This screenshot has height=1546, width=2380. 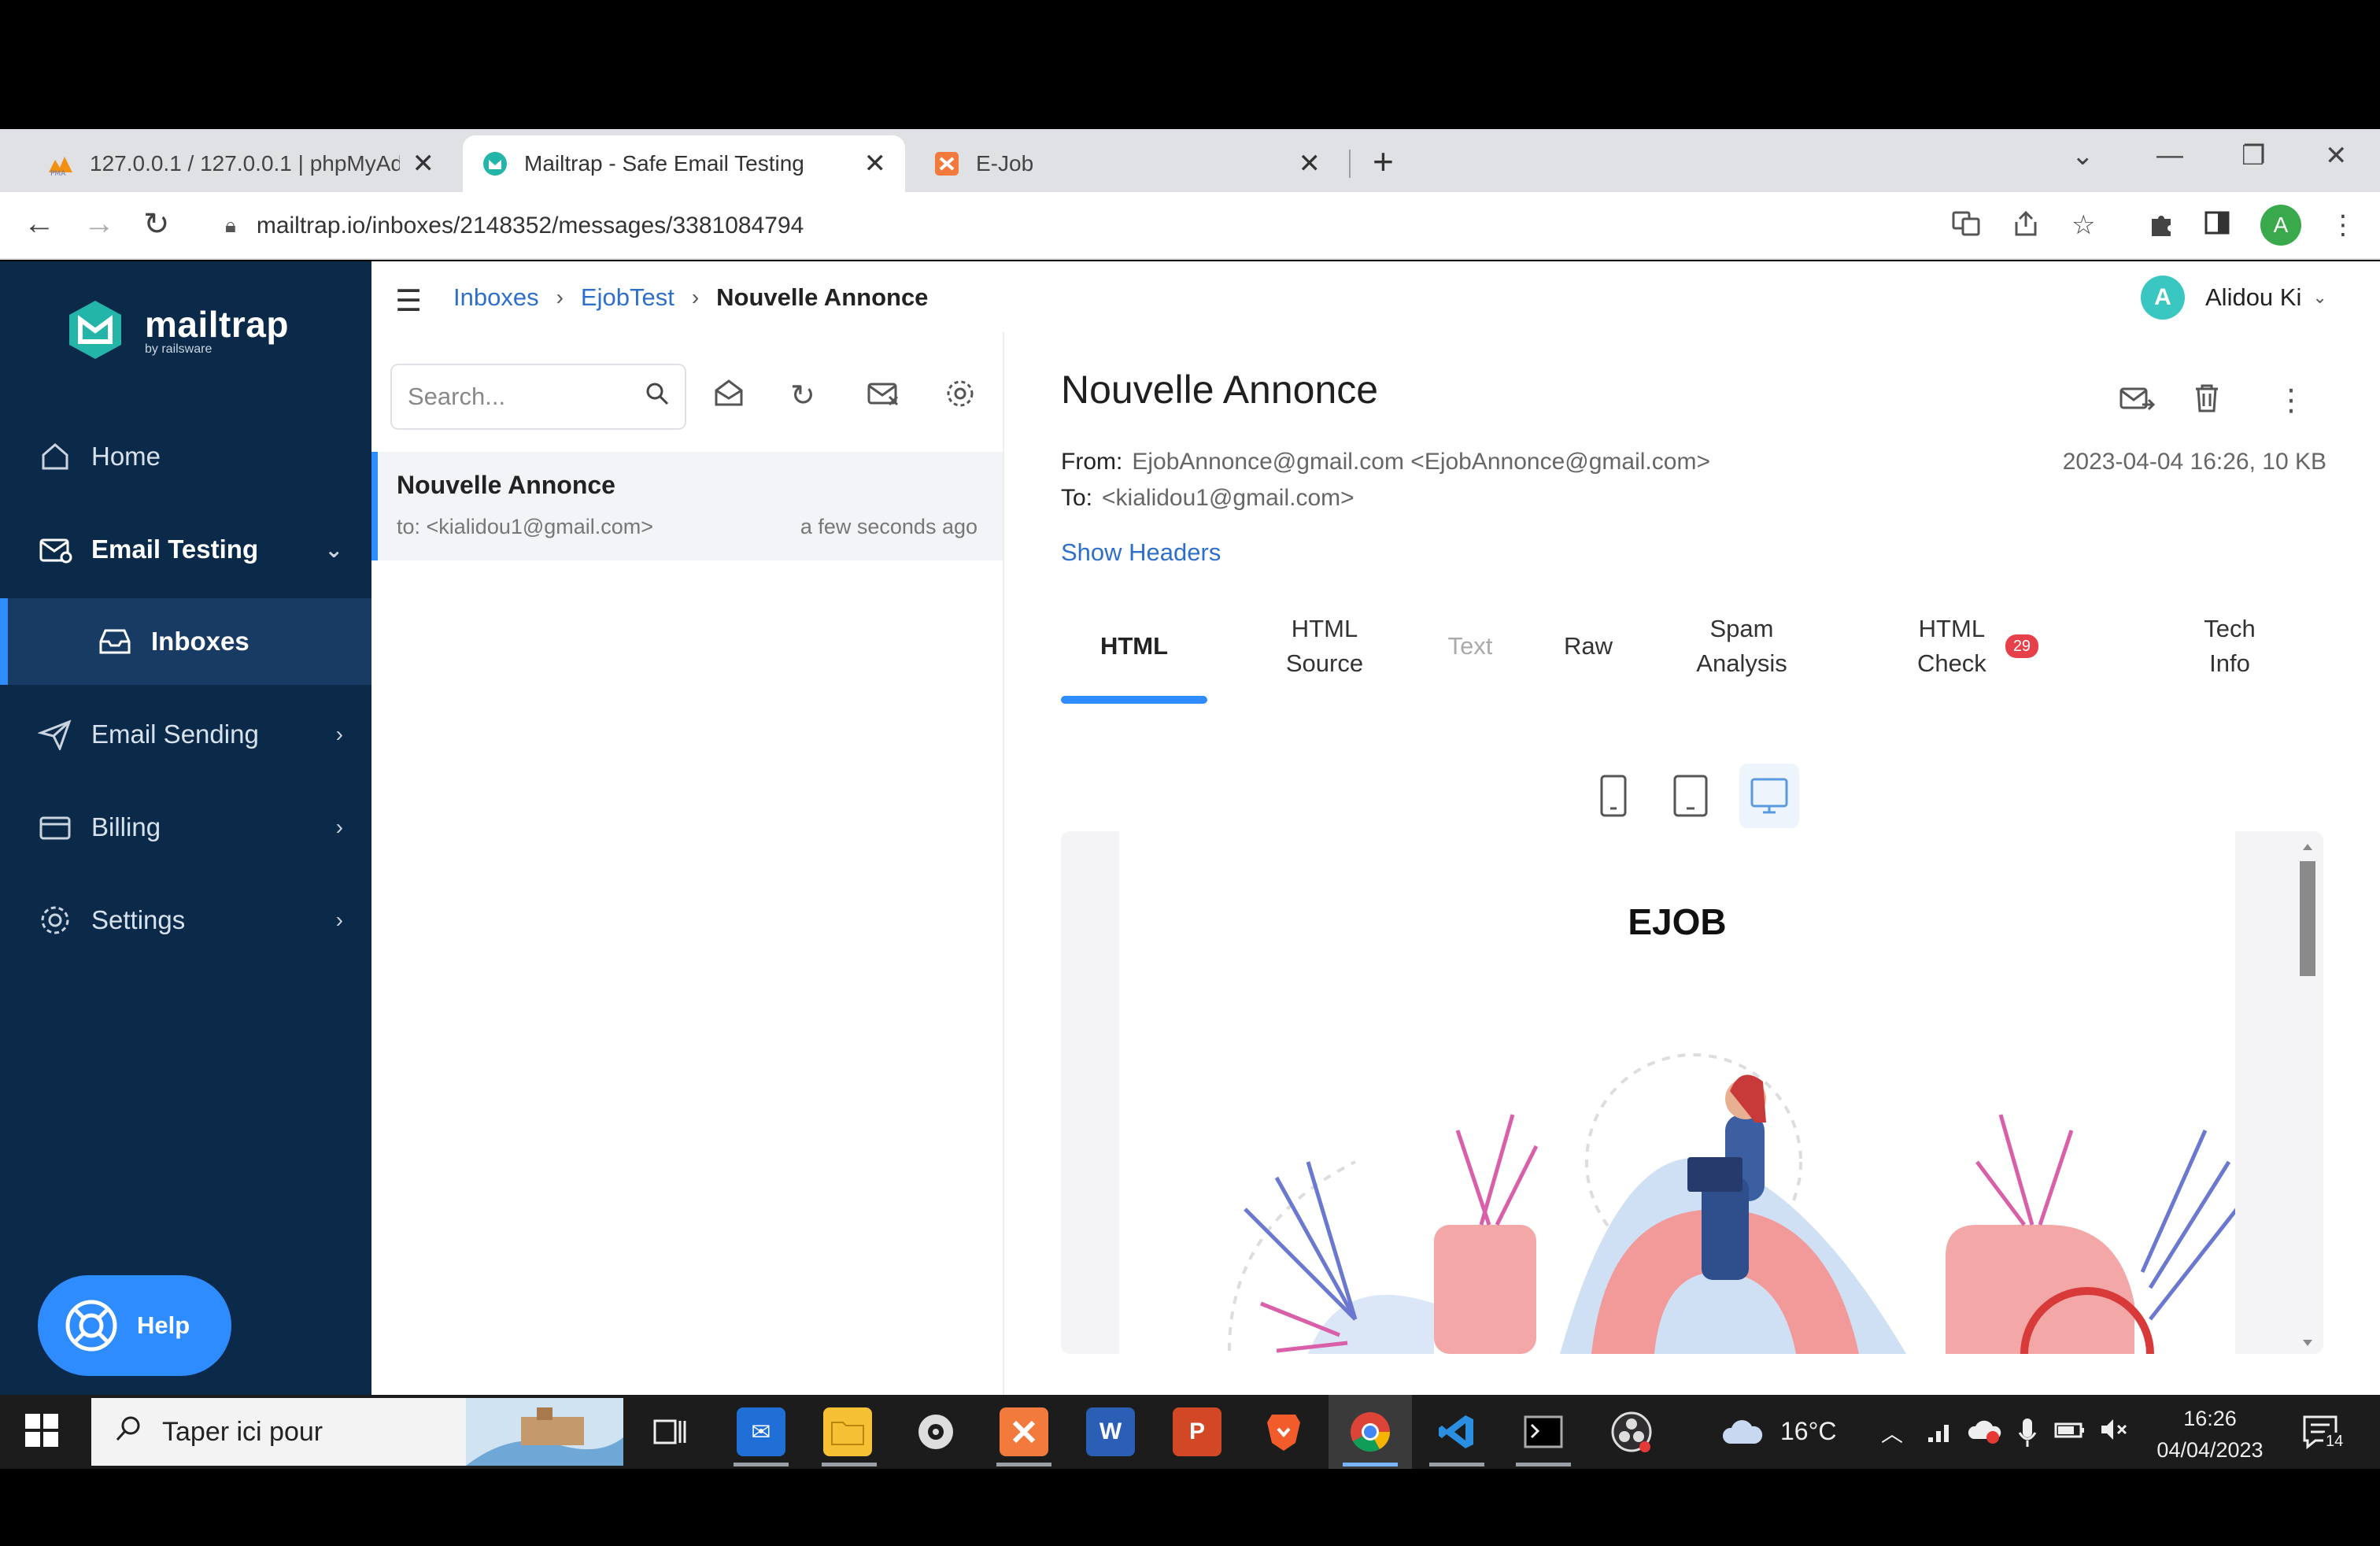 What do you see at coordinates (627, 297) in the screenshot?
I see `breadcrumb-inbox-ejobtest: EjobTest` at bounding box center [627, 297].